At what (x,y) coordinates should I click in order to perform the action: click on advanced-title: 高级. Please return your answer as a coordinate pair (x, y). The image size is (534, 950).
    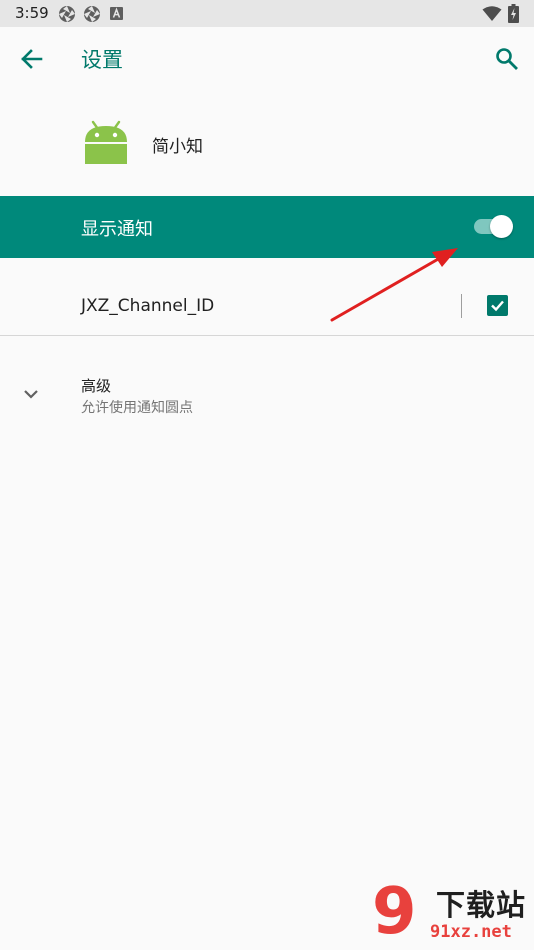
    Looking at the image, I should click on (96, 386).